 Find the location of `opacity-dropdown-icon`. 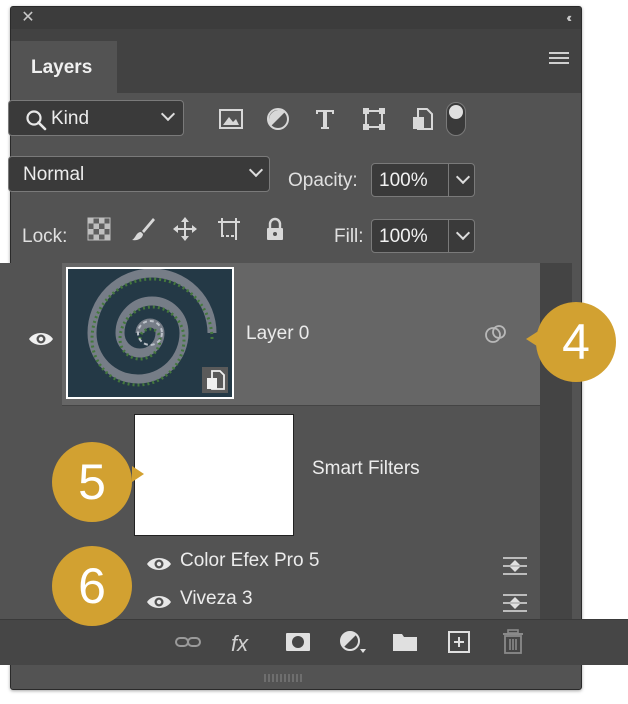

opacity-dropdown-icon is located at coordinates (463, 179).